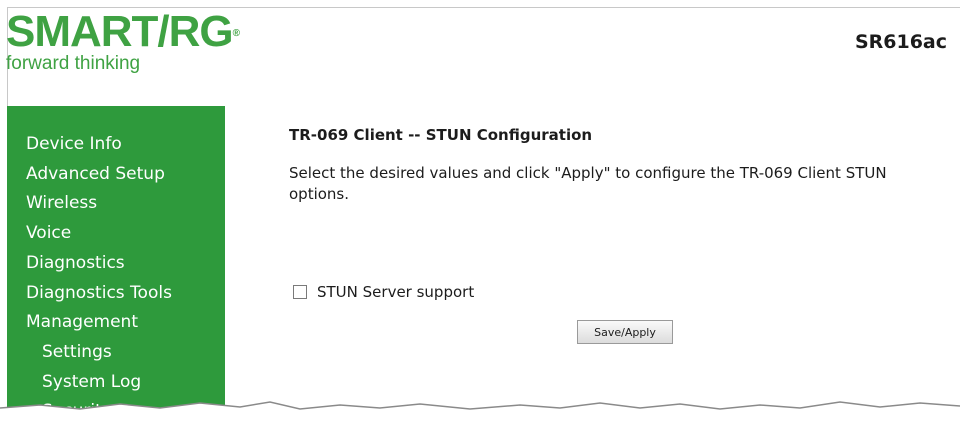 This screenshot has height=427, width=960. What do you see at coordinates (116, 294) in the screenshot?
I see `sidebar-item-diagnostics-tools: Diagnostics Tools` at bounding box center [116, 294].